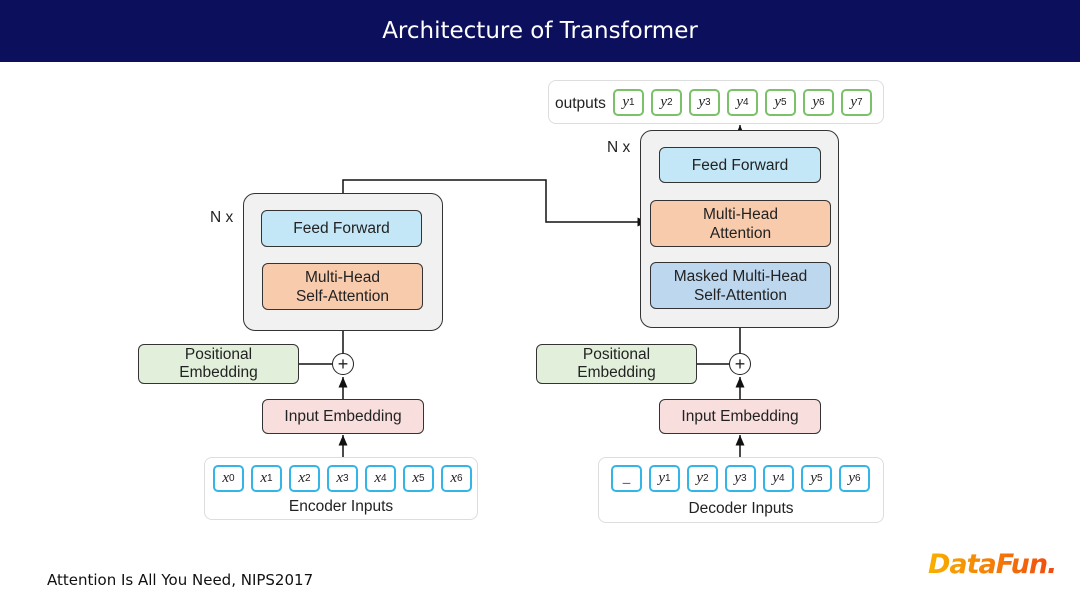 The image size is (1080, 608). Describe the element at coordinates (740, 364) in the screenshot. I see `decoder-add-icon: +` at that location.